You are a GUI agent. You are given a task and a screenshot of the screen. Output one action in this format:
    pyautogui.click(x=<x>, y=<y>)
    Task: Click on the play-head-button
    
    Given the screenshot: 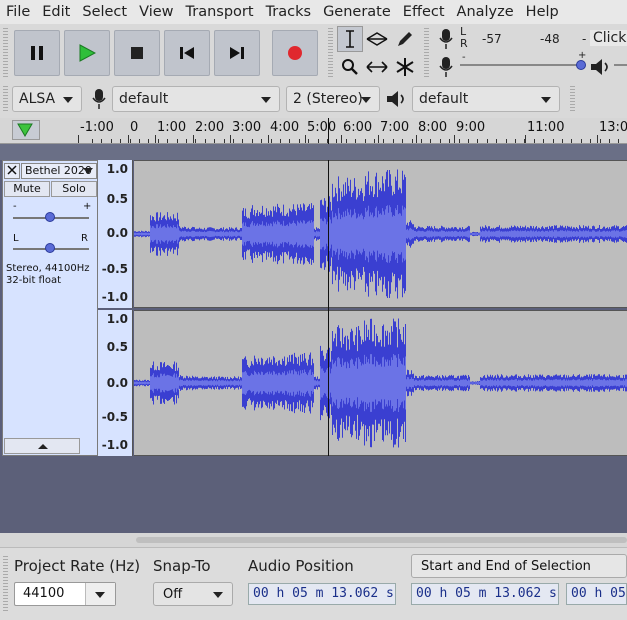 What is the action you would take?
    pyautogui.click(x=26, y=130)
    